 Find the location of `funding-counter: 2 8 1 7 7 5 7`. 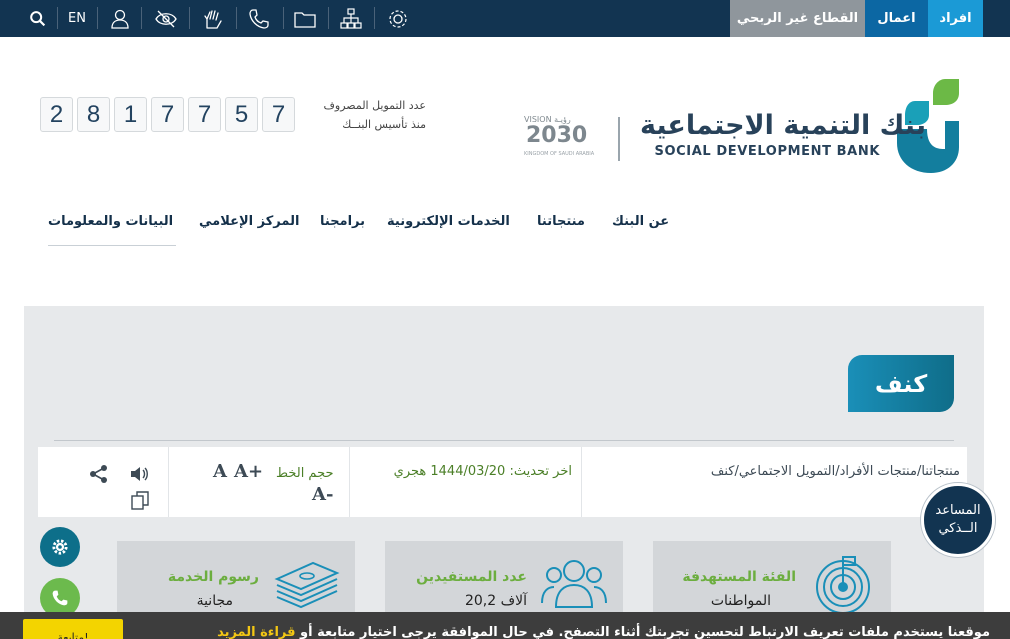

funding-counter: 2 8 1 7 7 5 7 is located at coordinates (167, 114).